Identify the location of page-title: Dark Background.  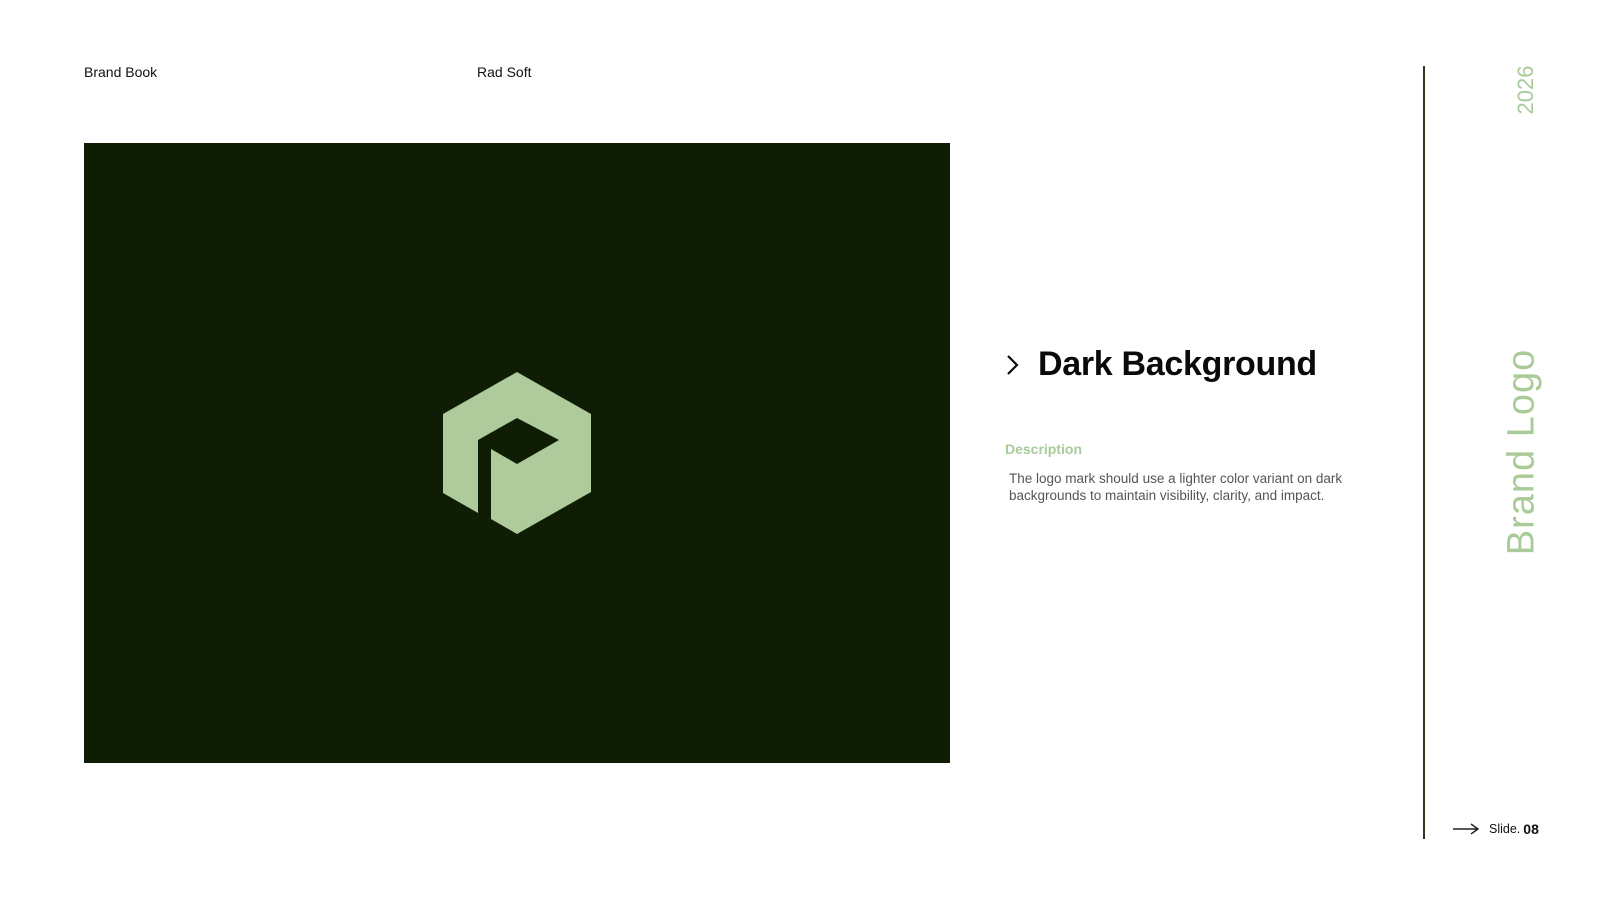
(1177, 364).